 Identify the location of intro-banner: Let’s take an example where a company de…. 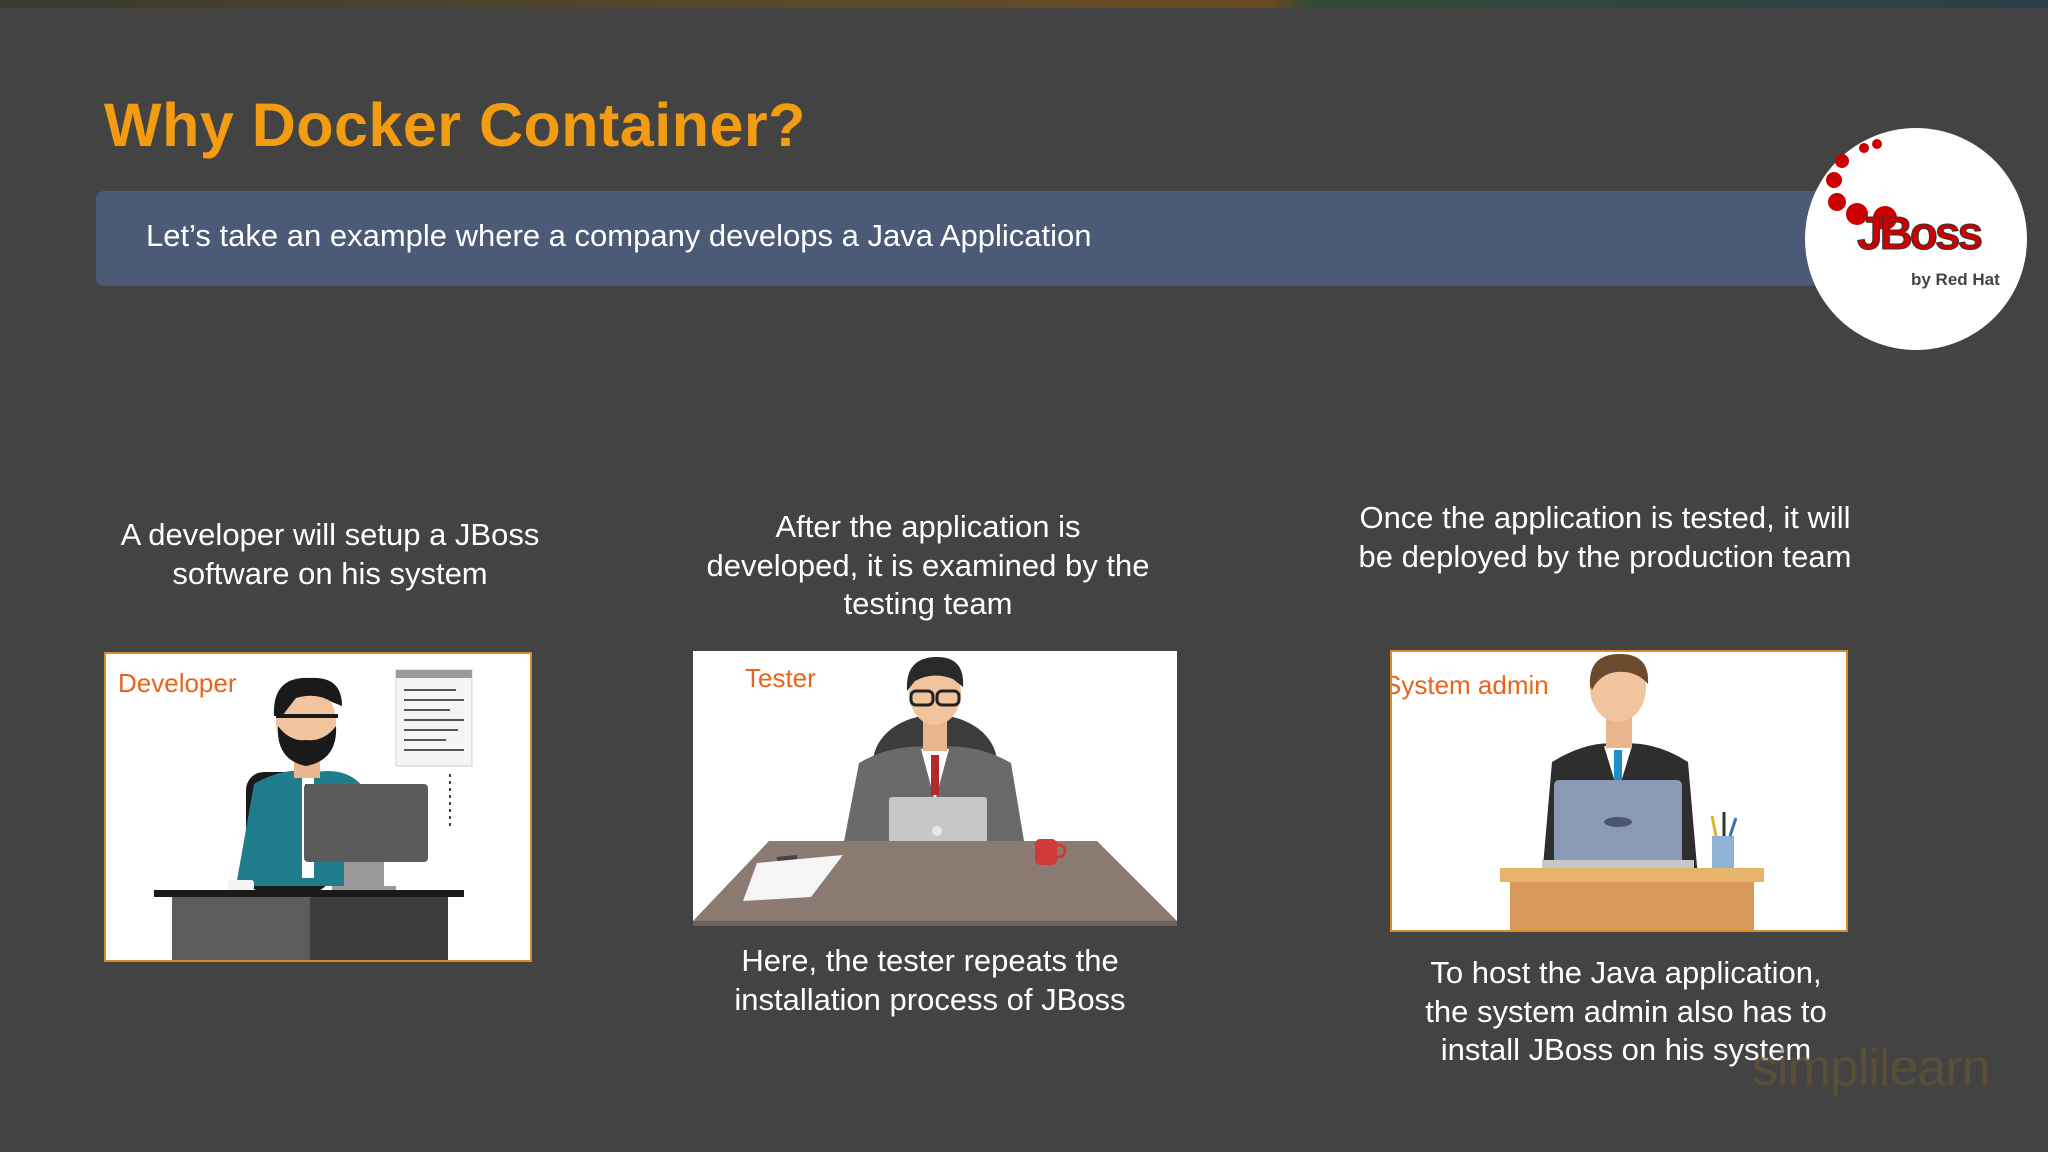
(976, 238).